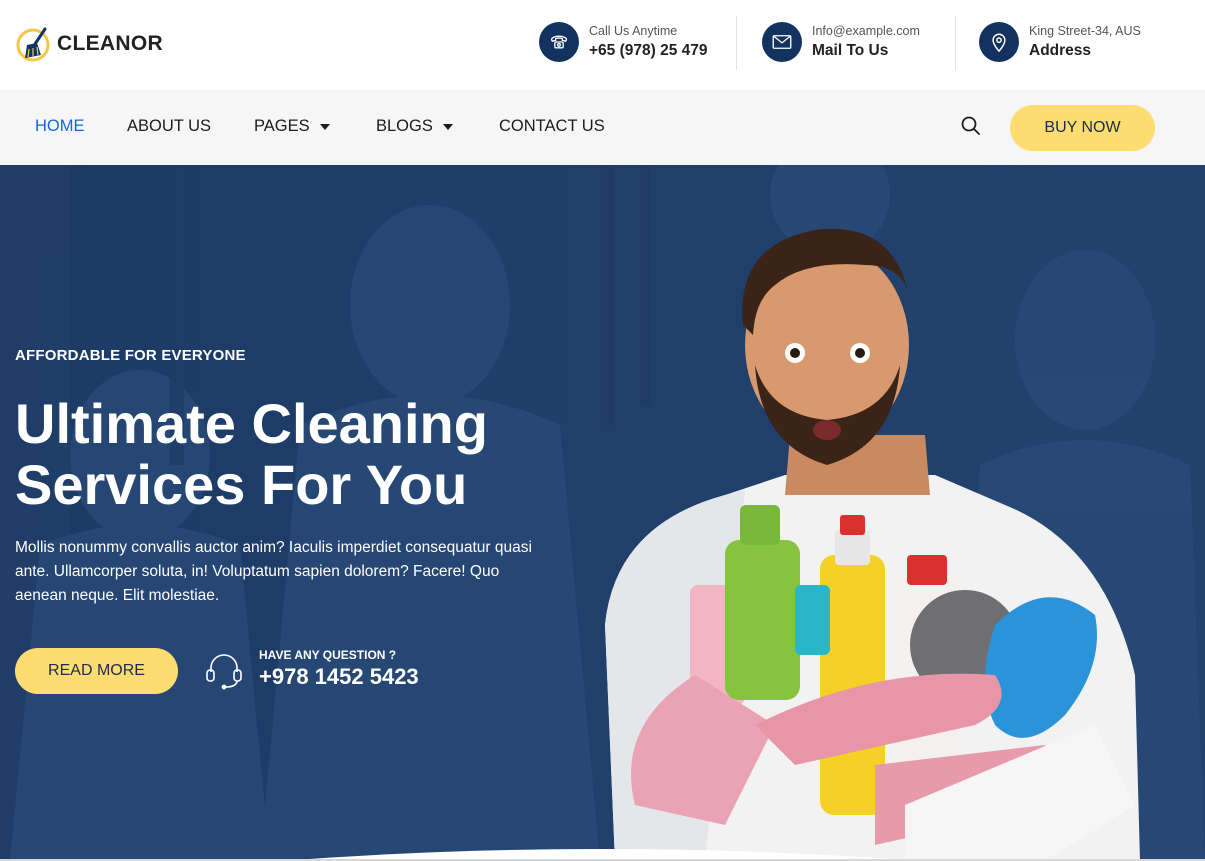 This screenshot has height=861, width=1205. Describe the element at coordinates (1085, 31) in the screenshot. I see `contact-address-label: King Street-34, AUS` at that location.